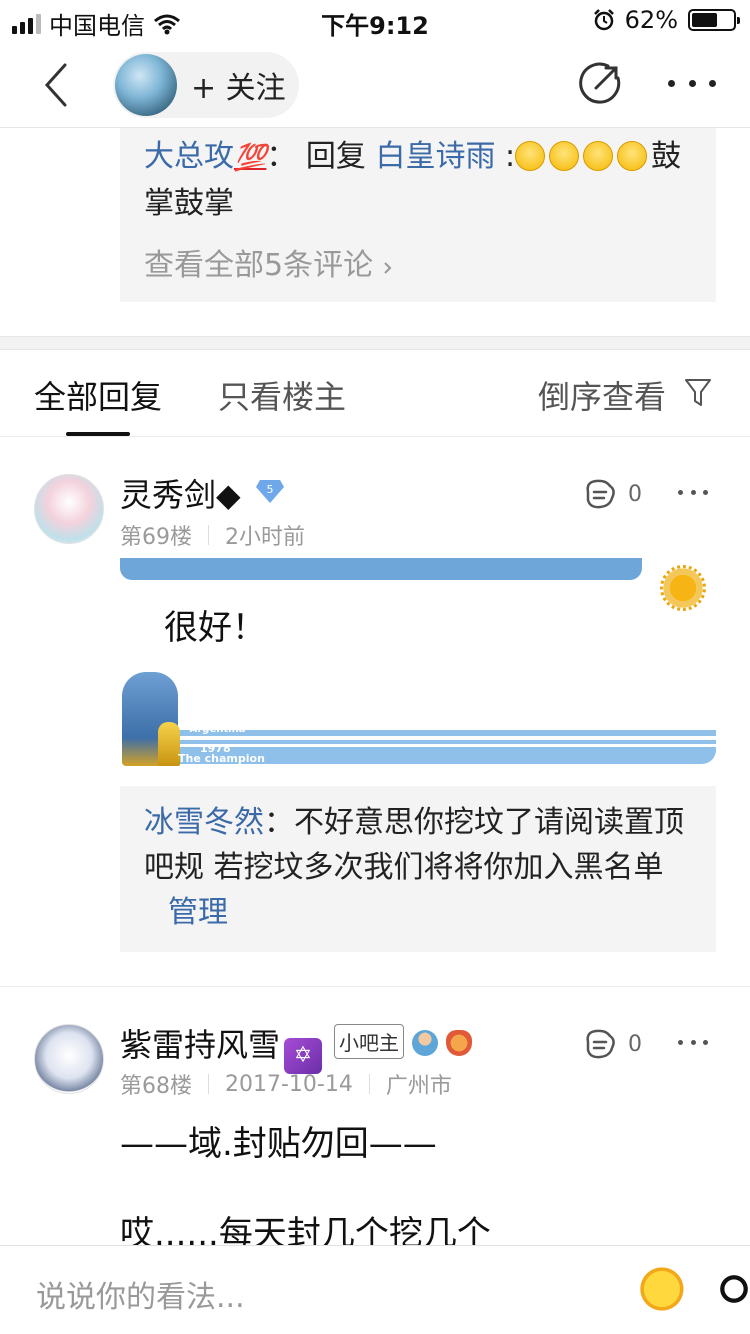 The height and width of the screenshot is (1334, 750). Describe the element at coordinates (238, 88) in the screenshot. I see `follow-label: + 关注` at that location.